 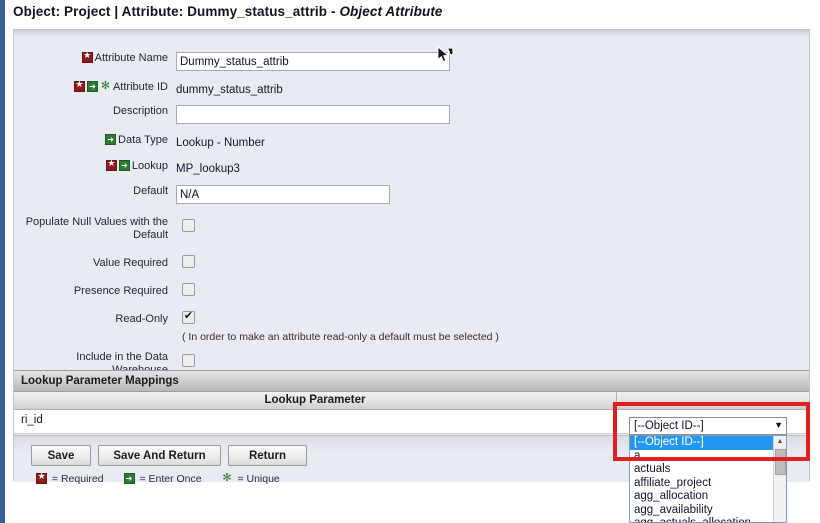 I want to click on read-only-checkbox, so click(x=188, y=317).